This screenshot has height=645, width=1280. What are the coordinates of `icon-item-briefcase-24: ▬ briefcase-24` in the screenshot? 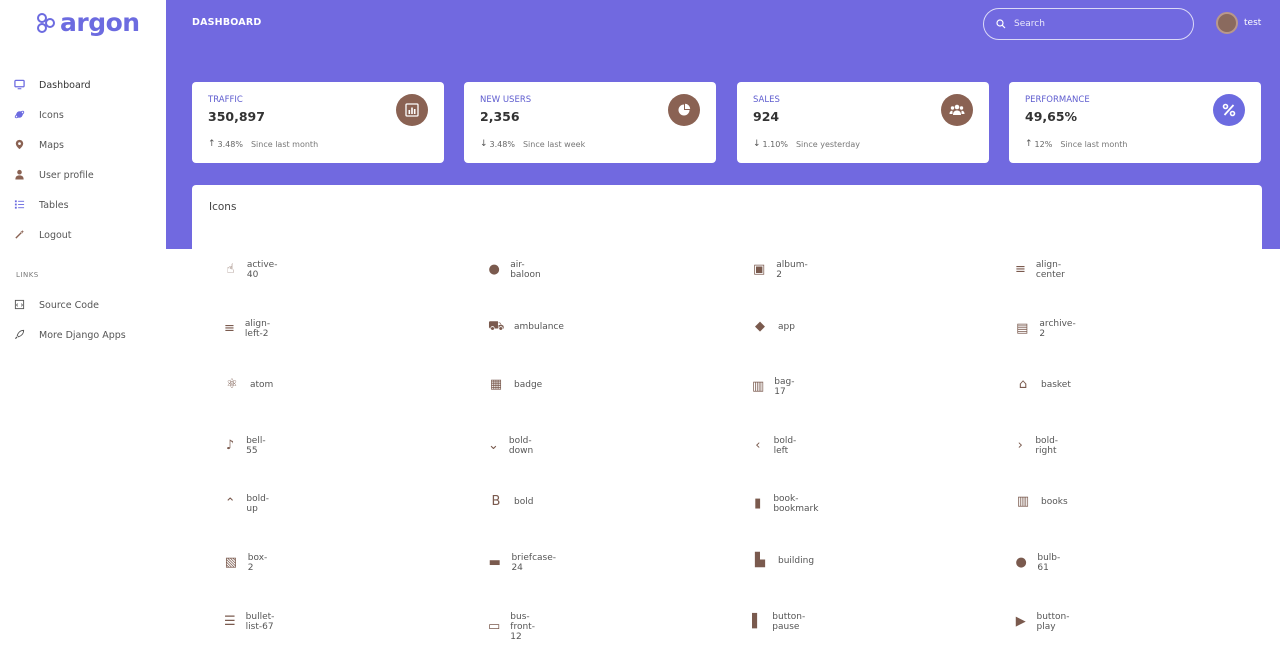 It's located at (523, 563).